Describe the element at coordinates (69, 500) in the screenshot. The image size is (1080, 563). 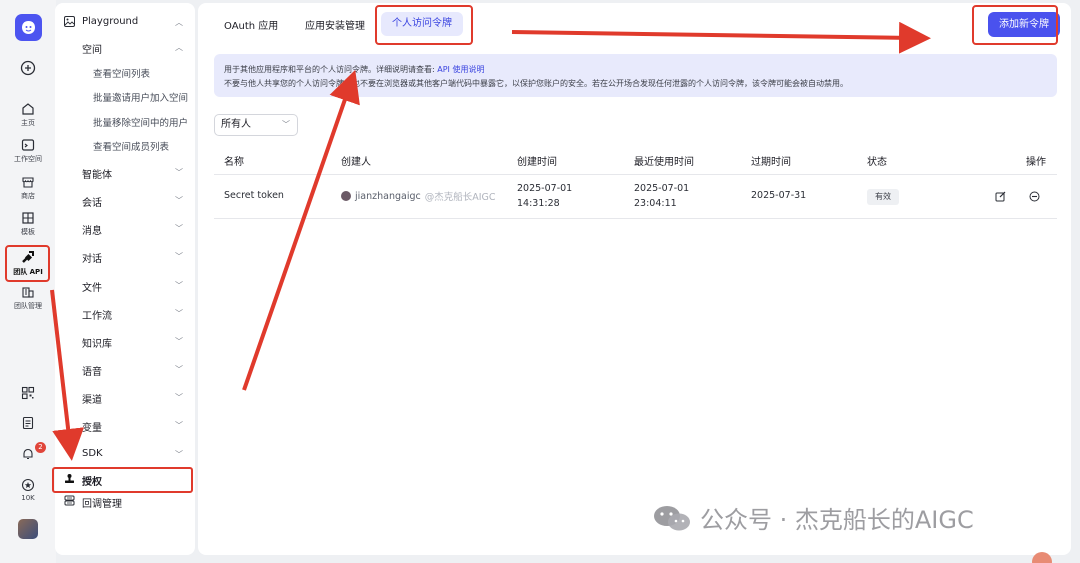
I see `callback-icon` at that location.